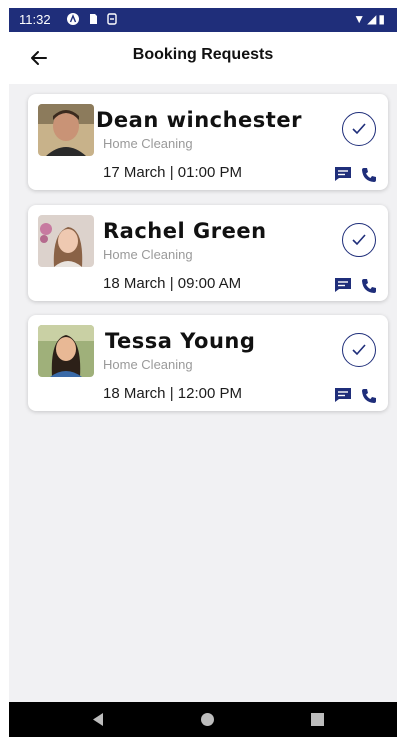 This screenshot has width=398, height=737. Describe the element at coordinates (35, 19) in the screenshot. I see `status-time: 11:32` at that location.